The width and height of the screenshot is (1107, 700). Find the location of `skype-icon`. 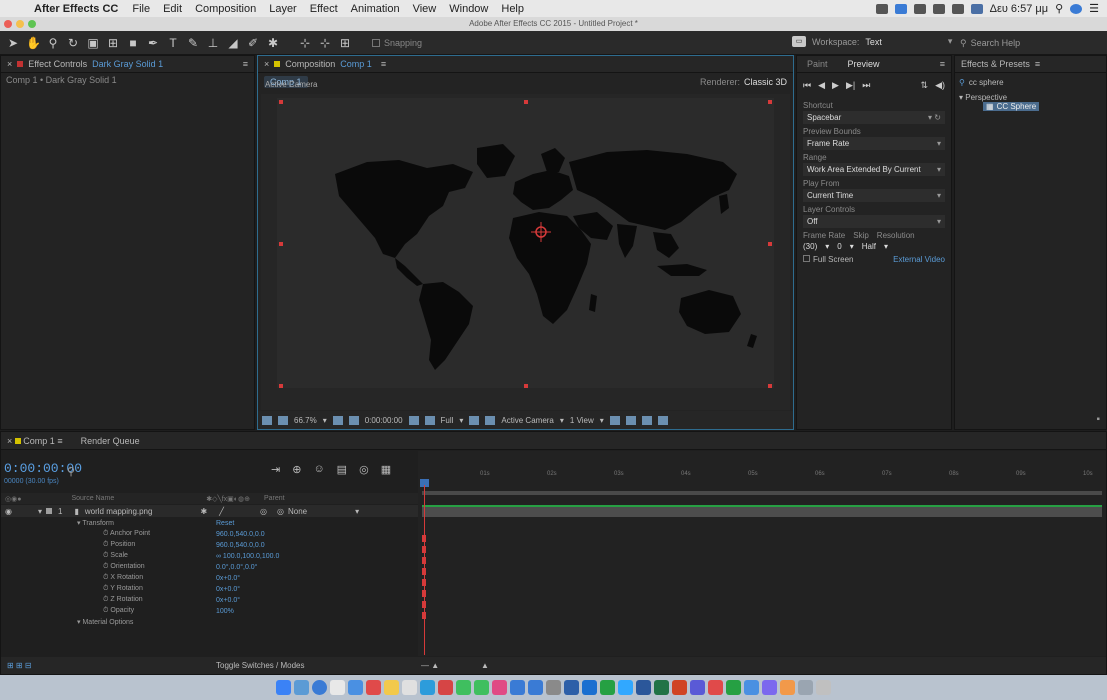

skype-icon is located at coordinates (589, 687).